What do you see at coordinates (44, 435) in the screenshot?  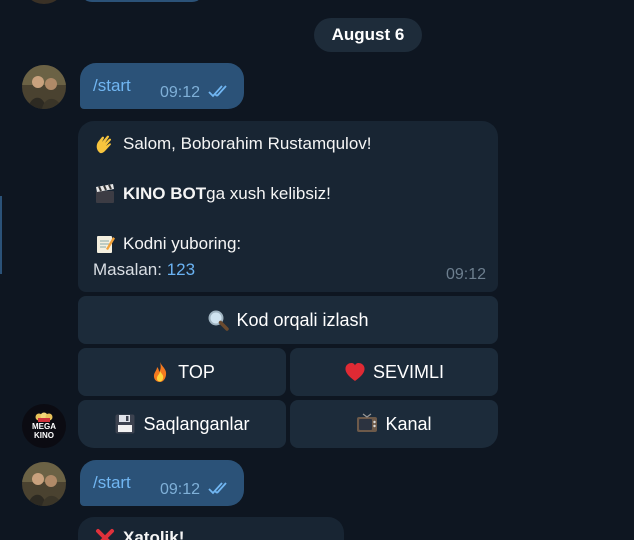 I see `bot-avatar-text: KINO` at bounding box center [44, 435].